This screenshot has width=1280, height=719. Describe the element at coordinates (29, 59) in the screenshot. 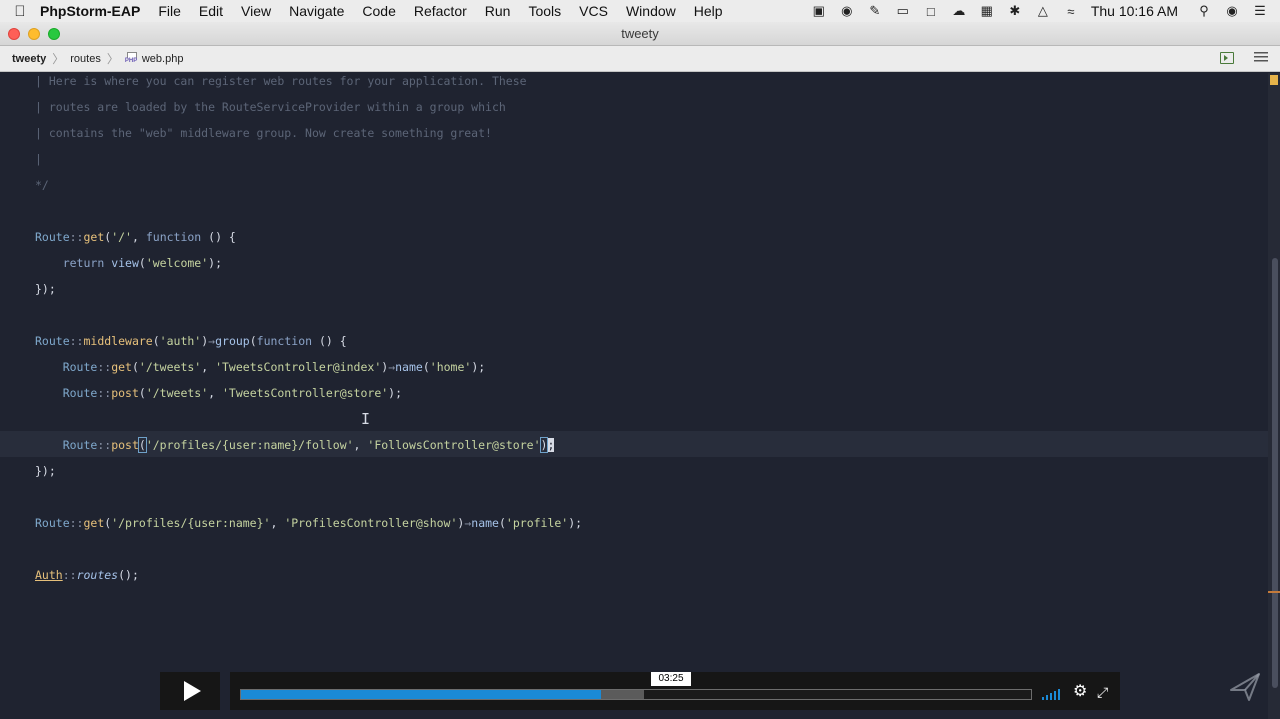

I see `breadcrumb-project: tweety` at that location.